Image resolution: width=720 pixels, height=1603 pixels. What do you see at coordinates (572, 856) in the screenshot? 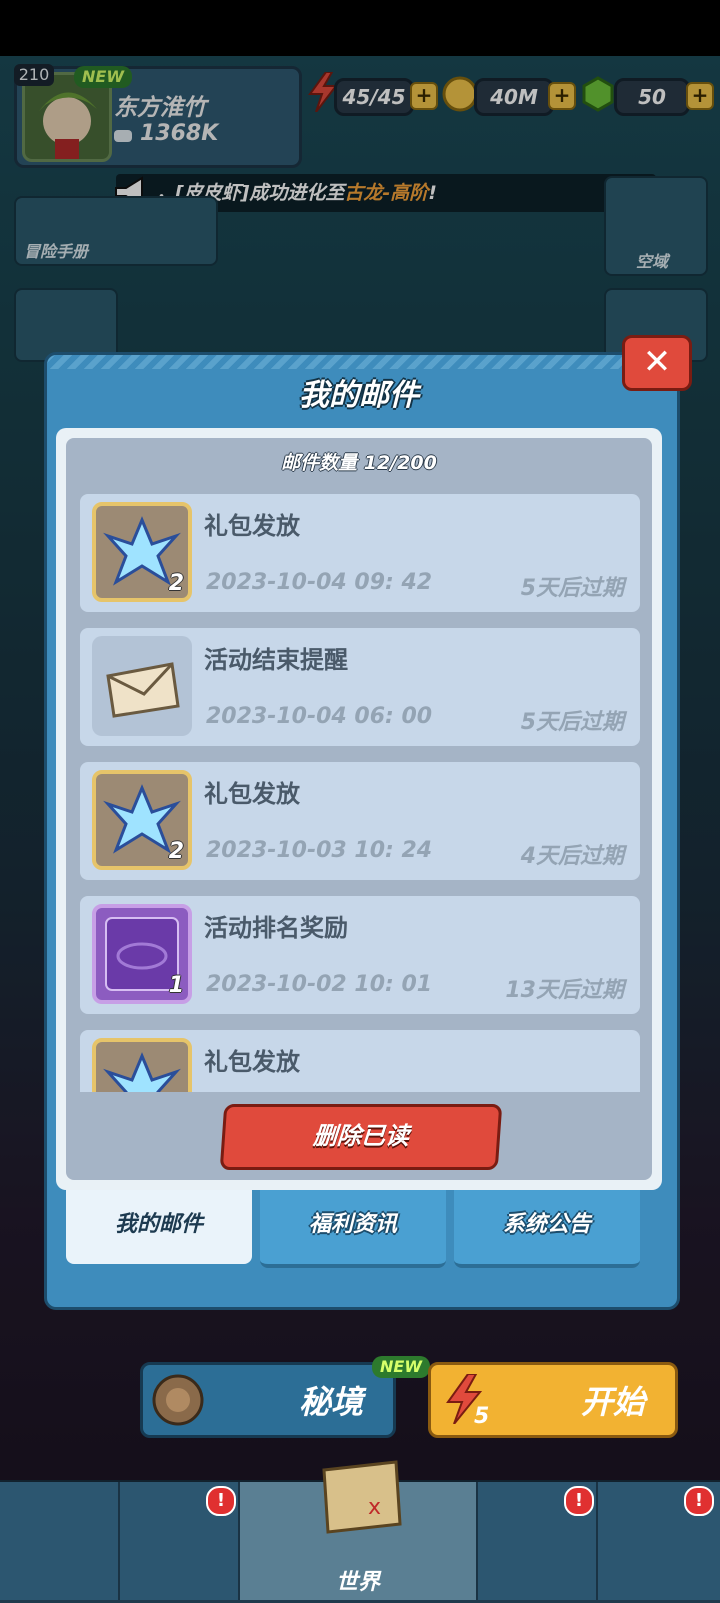
I see `mail-expiry: 4天后过期` at bounding box center [572, 856].